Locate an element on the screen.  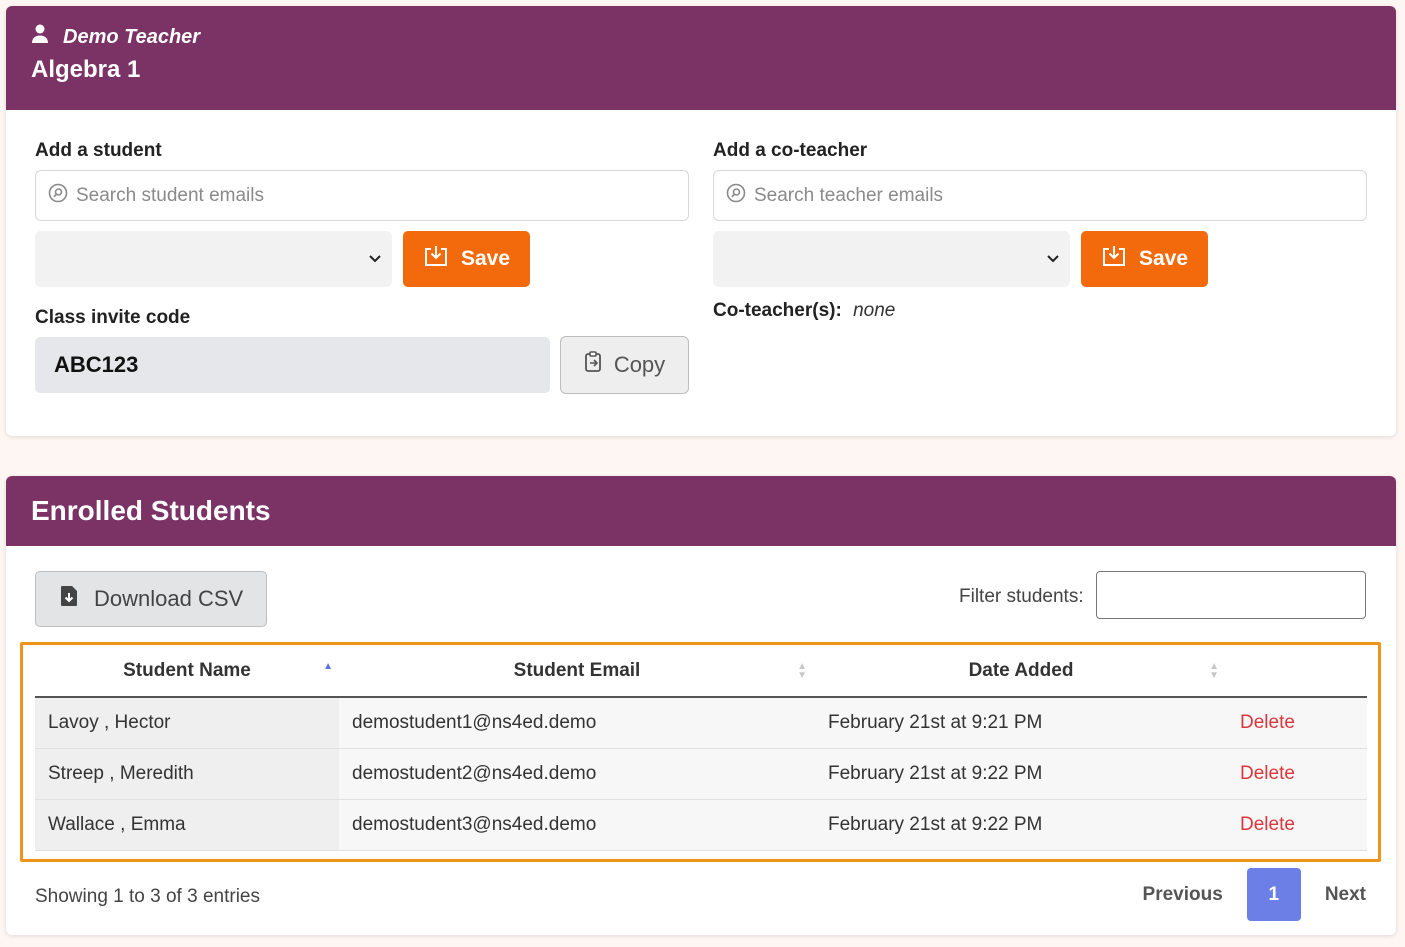
add-student-label: Add a student is located at coordinates (98, 150).